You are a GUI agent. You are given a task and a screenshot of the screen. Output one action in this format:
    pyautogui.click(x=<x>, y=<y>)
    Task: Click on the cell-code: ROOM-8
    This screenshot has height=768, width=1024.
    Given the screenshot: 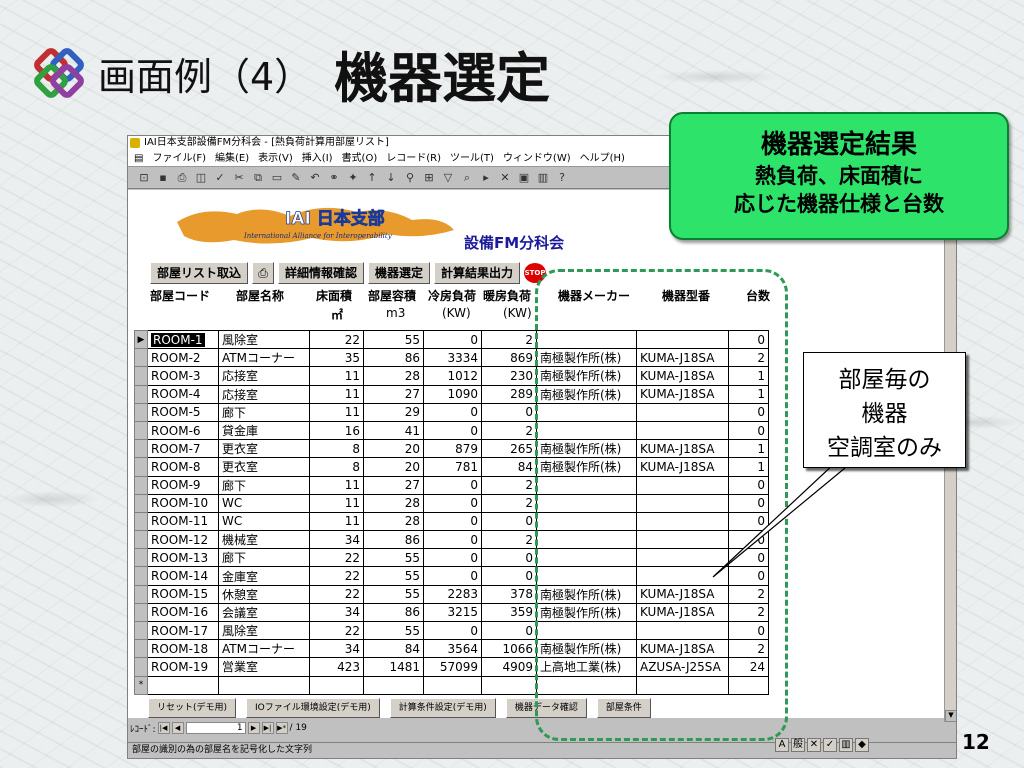 What is the action you would take?
    pyautogui.click(x=183, y=467)
    